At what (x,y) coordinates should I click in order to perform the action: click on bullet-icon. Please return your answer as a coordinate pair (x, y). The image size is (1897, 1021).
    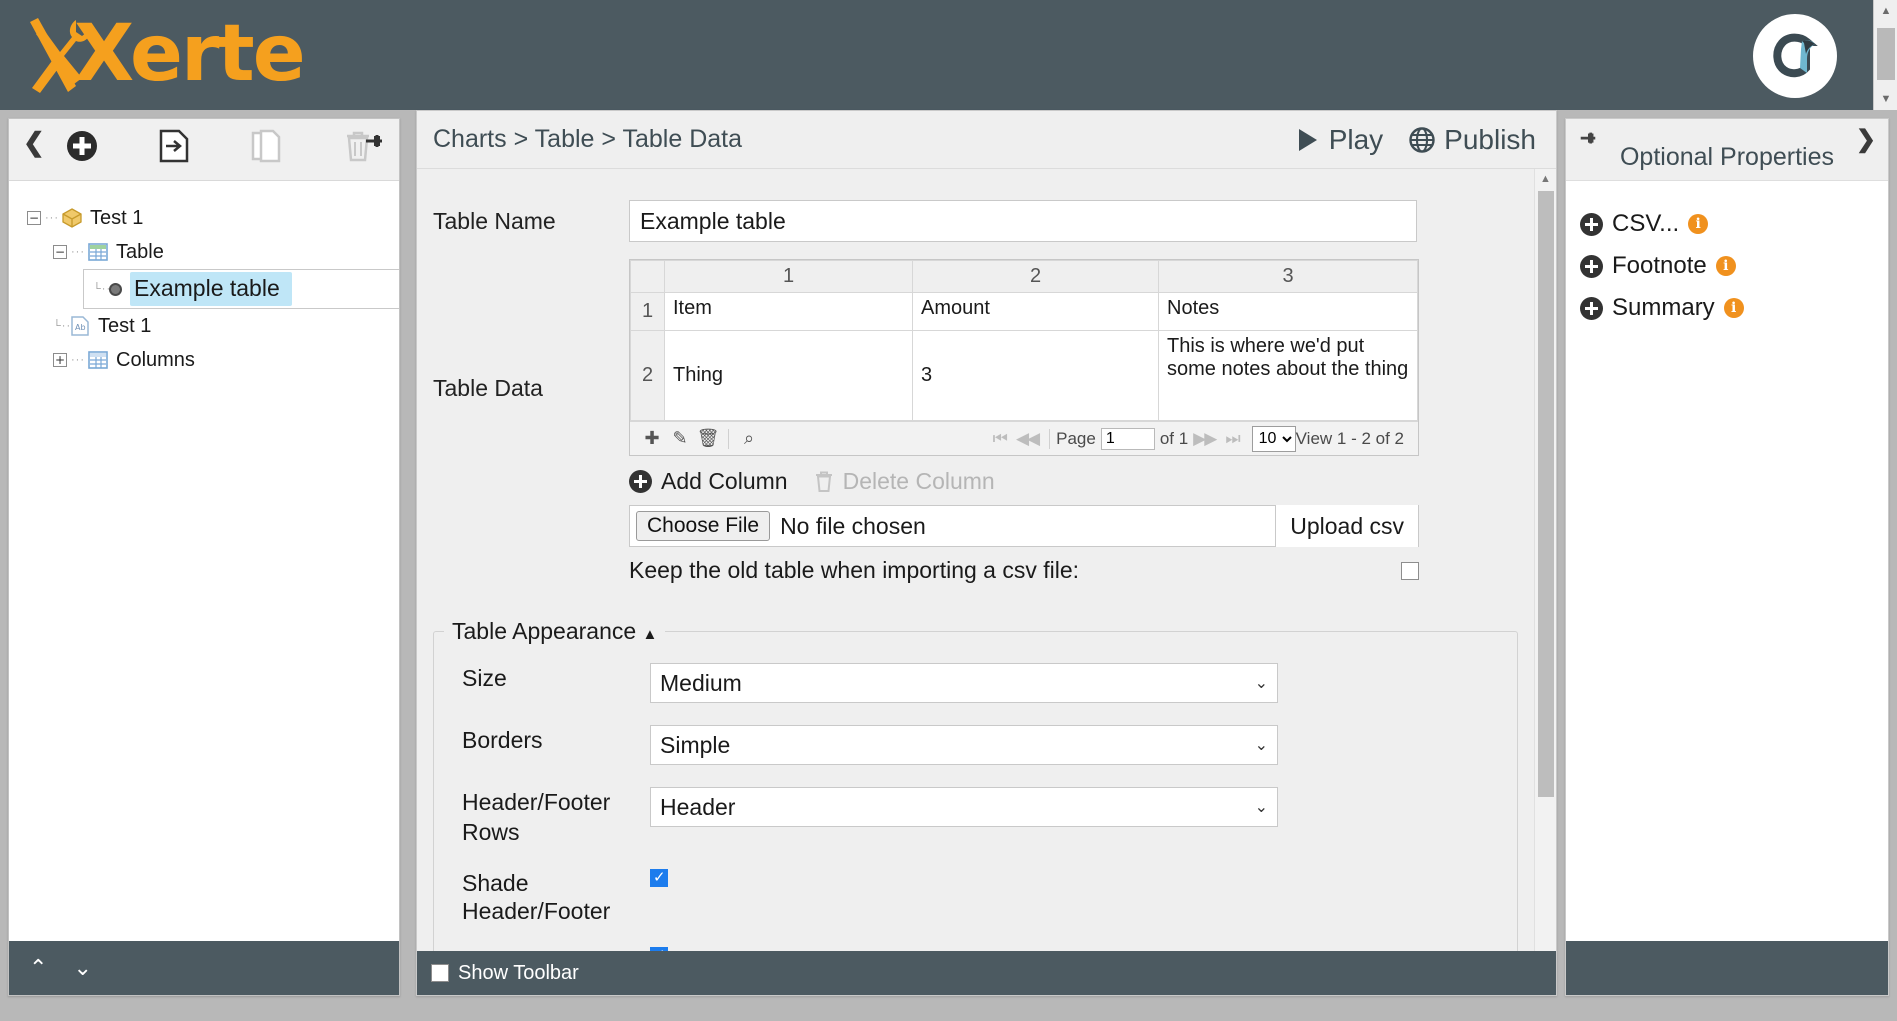
    Looking at the image, I should click on (115, 289).